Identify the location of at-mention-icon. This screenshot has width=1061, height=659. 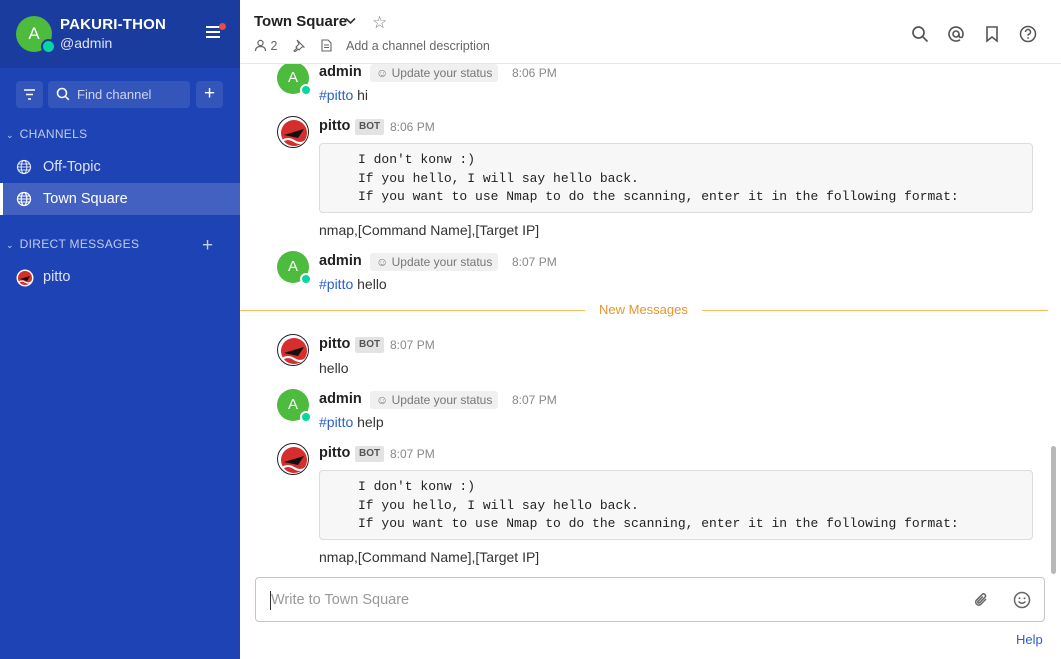
(956, 34).